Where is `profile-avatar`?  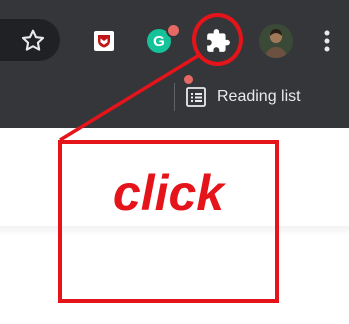
profile-avatar is located at coordinates (276, 41).